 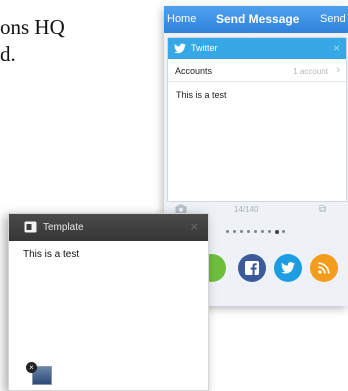 I want to click on background-text: ons HQ d., so click(x=32, y=41).